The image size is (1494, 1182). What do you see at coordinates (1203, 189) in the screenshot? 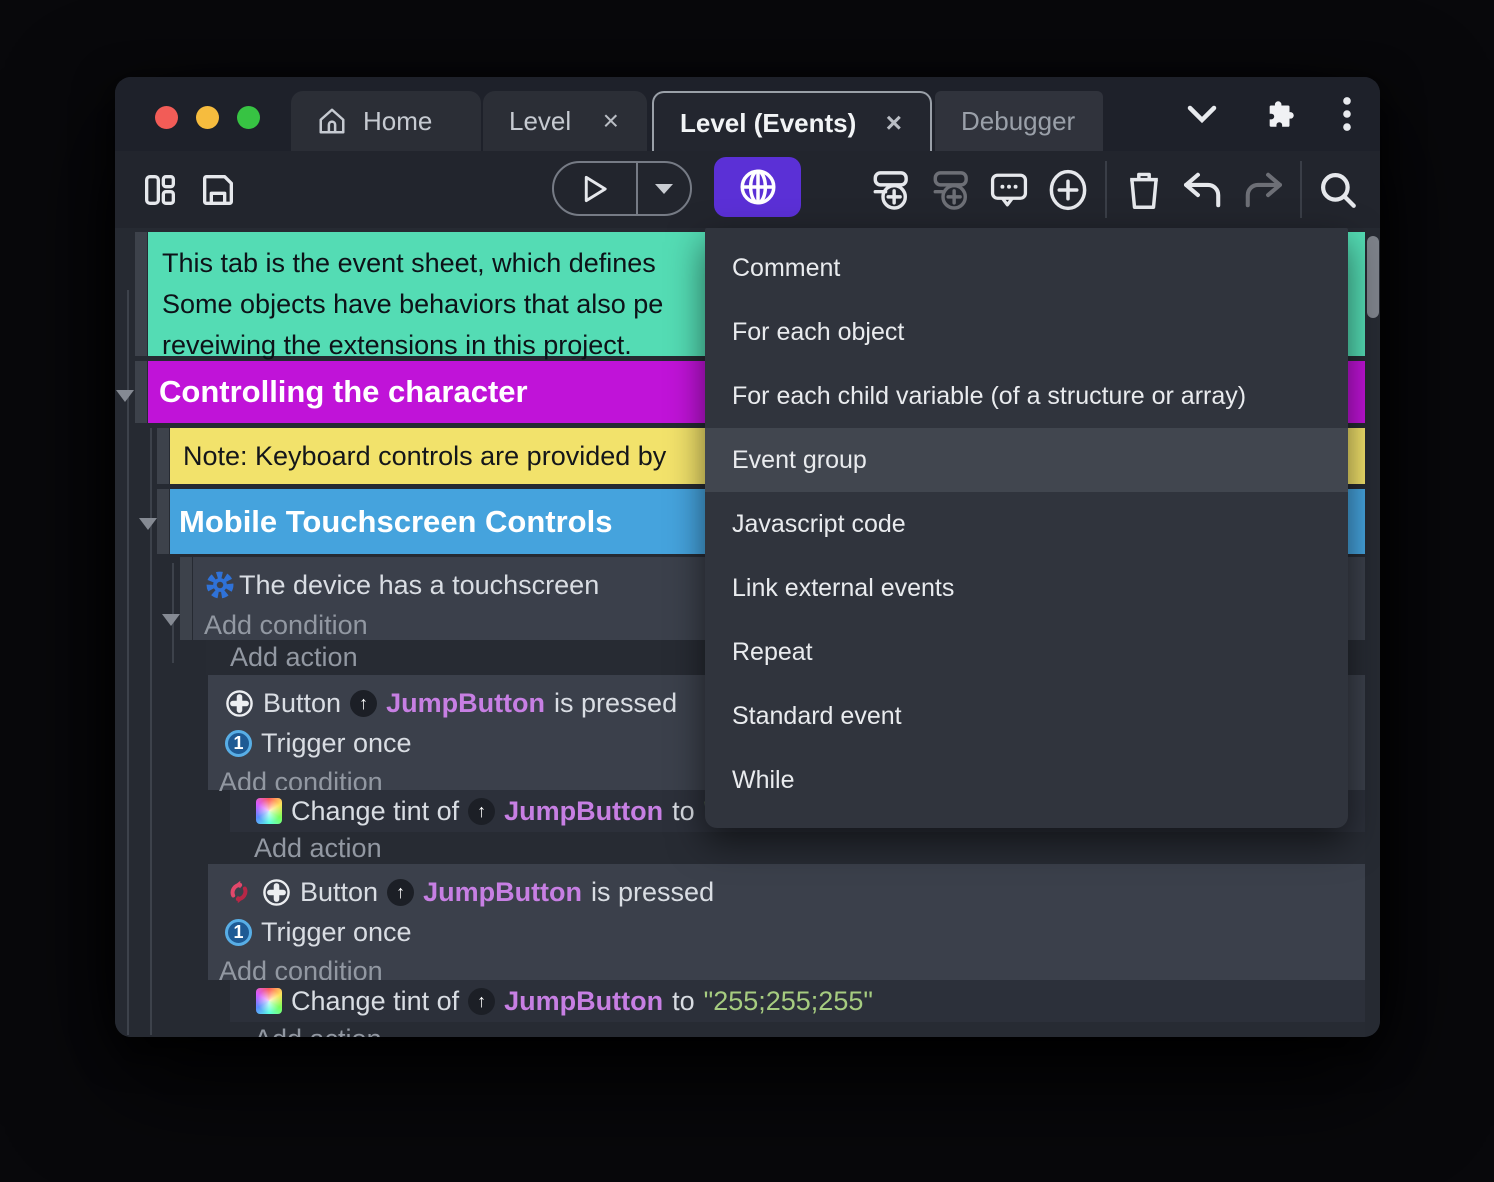
I see `undo-icon` at bounding box center [1203, 189].